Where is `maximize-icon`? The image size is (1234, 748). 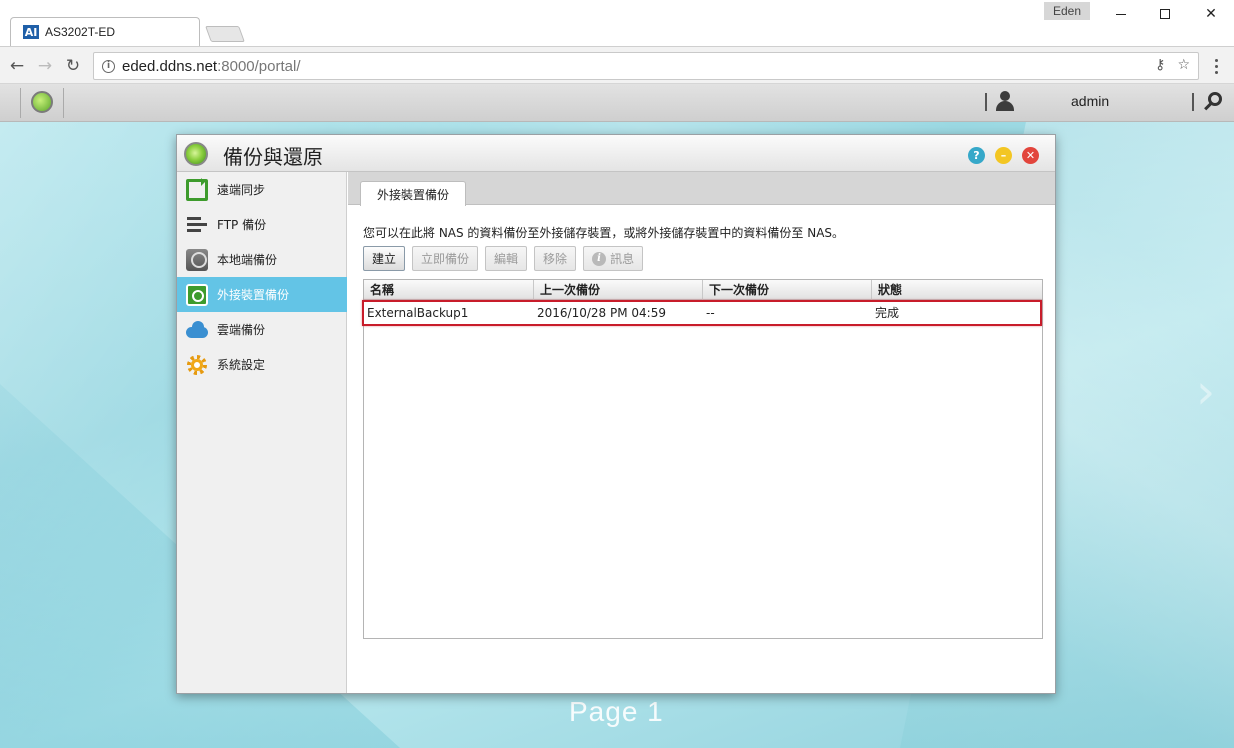
maximize-icon is located at coordinates (1165, 14).